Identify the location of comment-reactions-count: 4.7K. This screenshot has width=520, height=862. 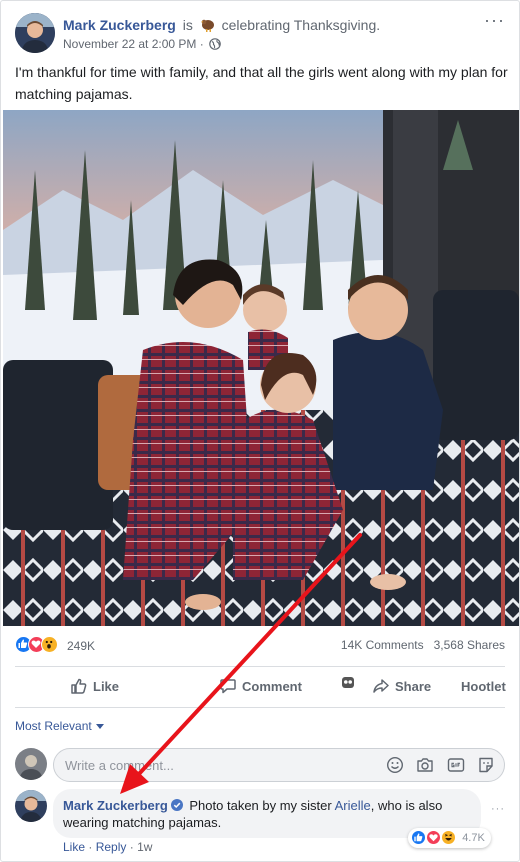
(473, 838).